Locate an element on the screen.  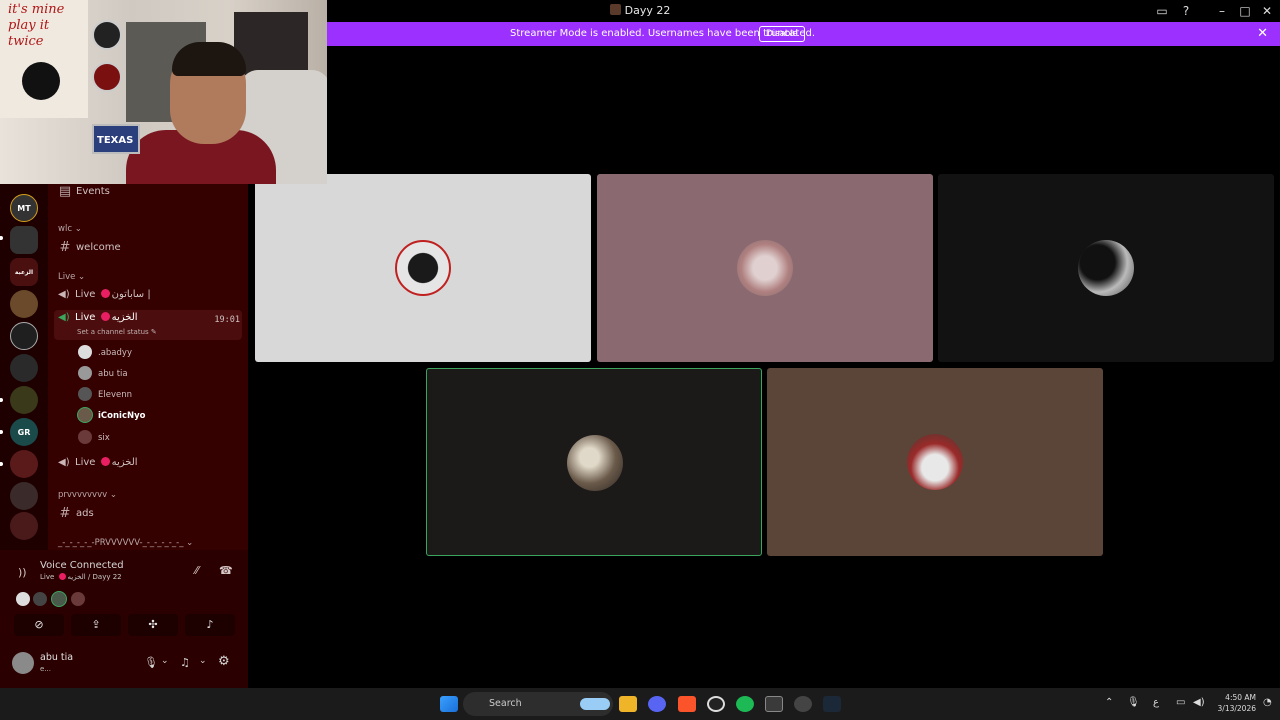
record-player is located at coordinates (41, 81).